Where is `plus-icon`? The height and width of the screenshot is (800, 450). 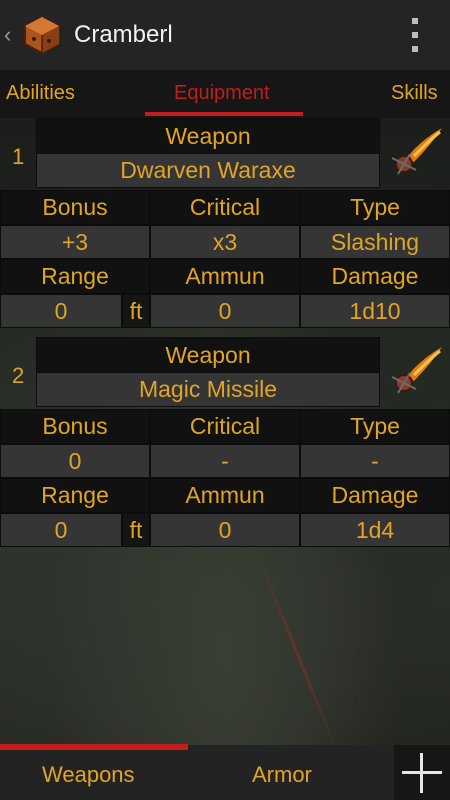 plus-icon is located at coordinates (422, 772).